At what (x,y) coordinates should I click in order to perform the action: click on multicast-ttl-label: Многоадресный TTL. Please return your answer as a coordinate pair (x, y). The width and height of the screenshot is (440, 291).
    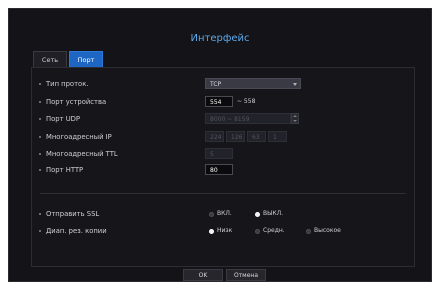
    Looking at the image, I should click on (78, 154).